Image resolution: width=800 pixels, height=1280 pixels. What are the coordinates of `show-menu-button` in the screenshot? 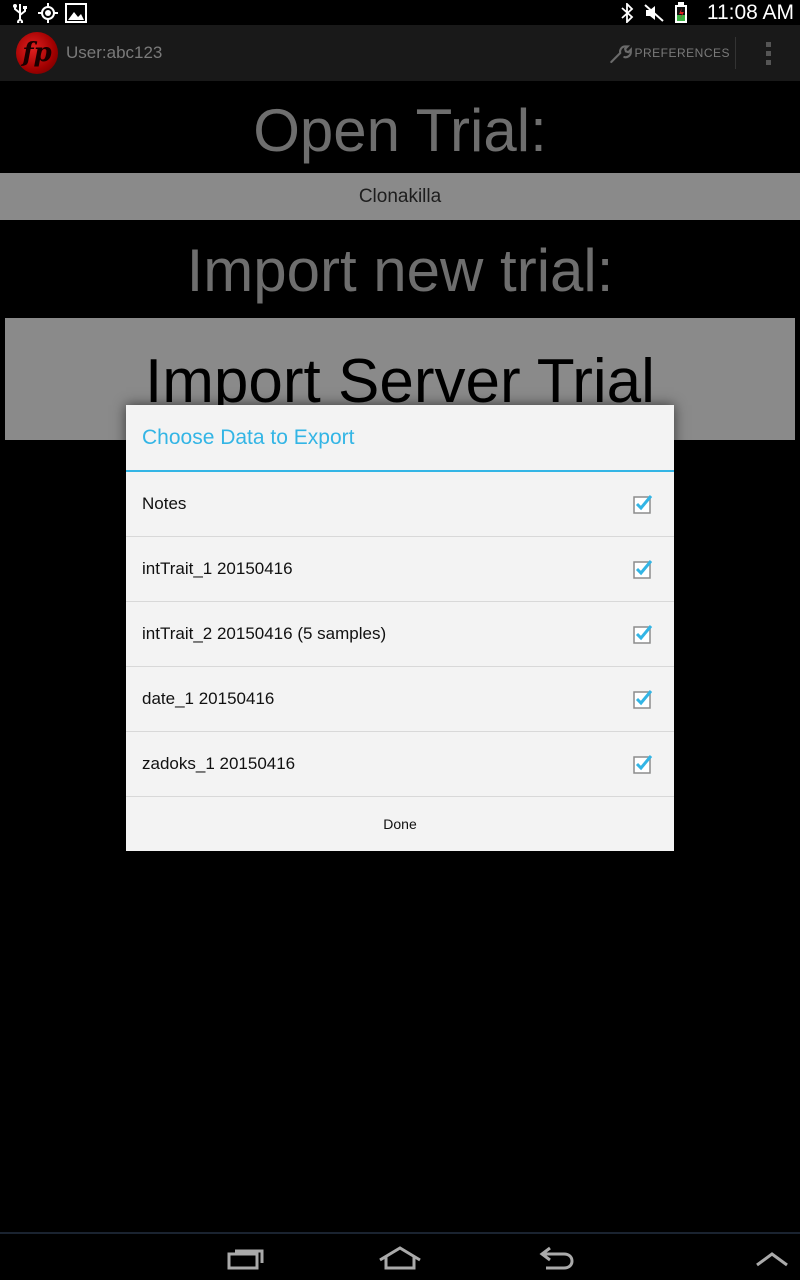 It's located at (772, 1258).